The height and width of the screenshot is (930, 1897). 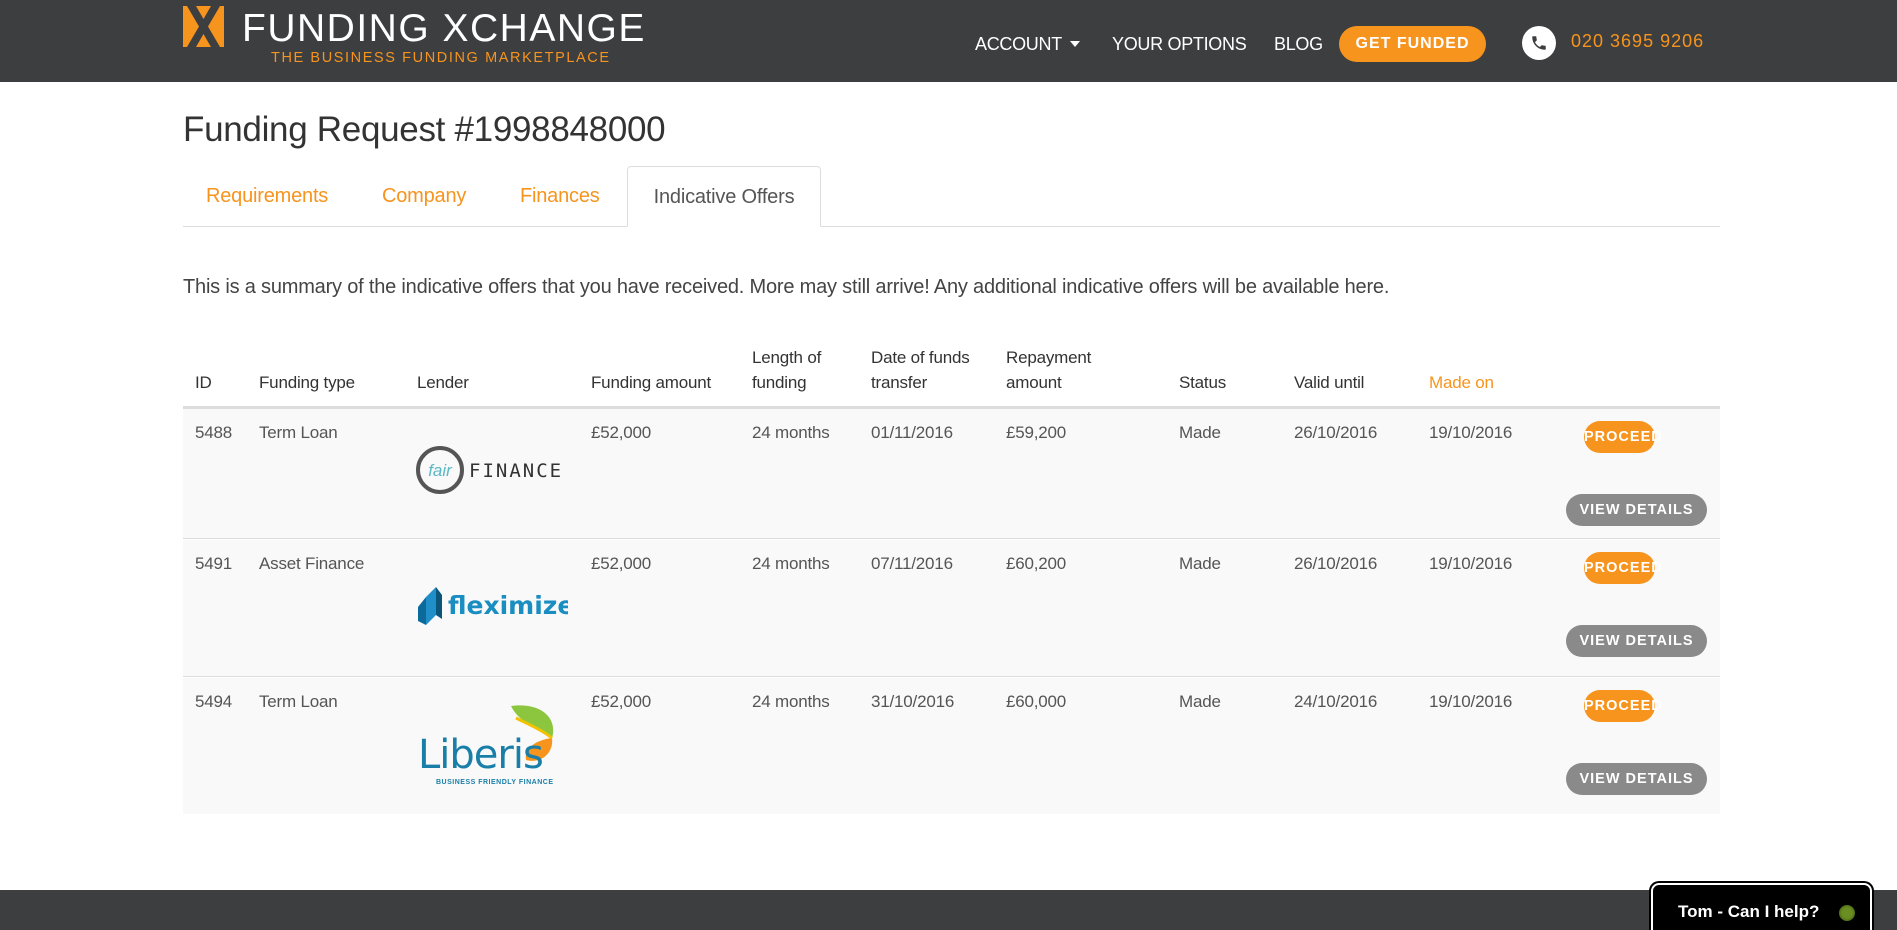 What do you see at coordinates (440, 470) in the screenshot?
I see `fair-logo-word: fair` at bounding box center [440, 470].